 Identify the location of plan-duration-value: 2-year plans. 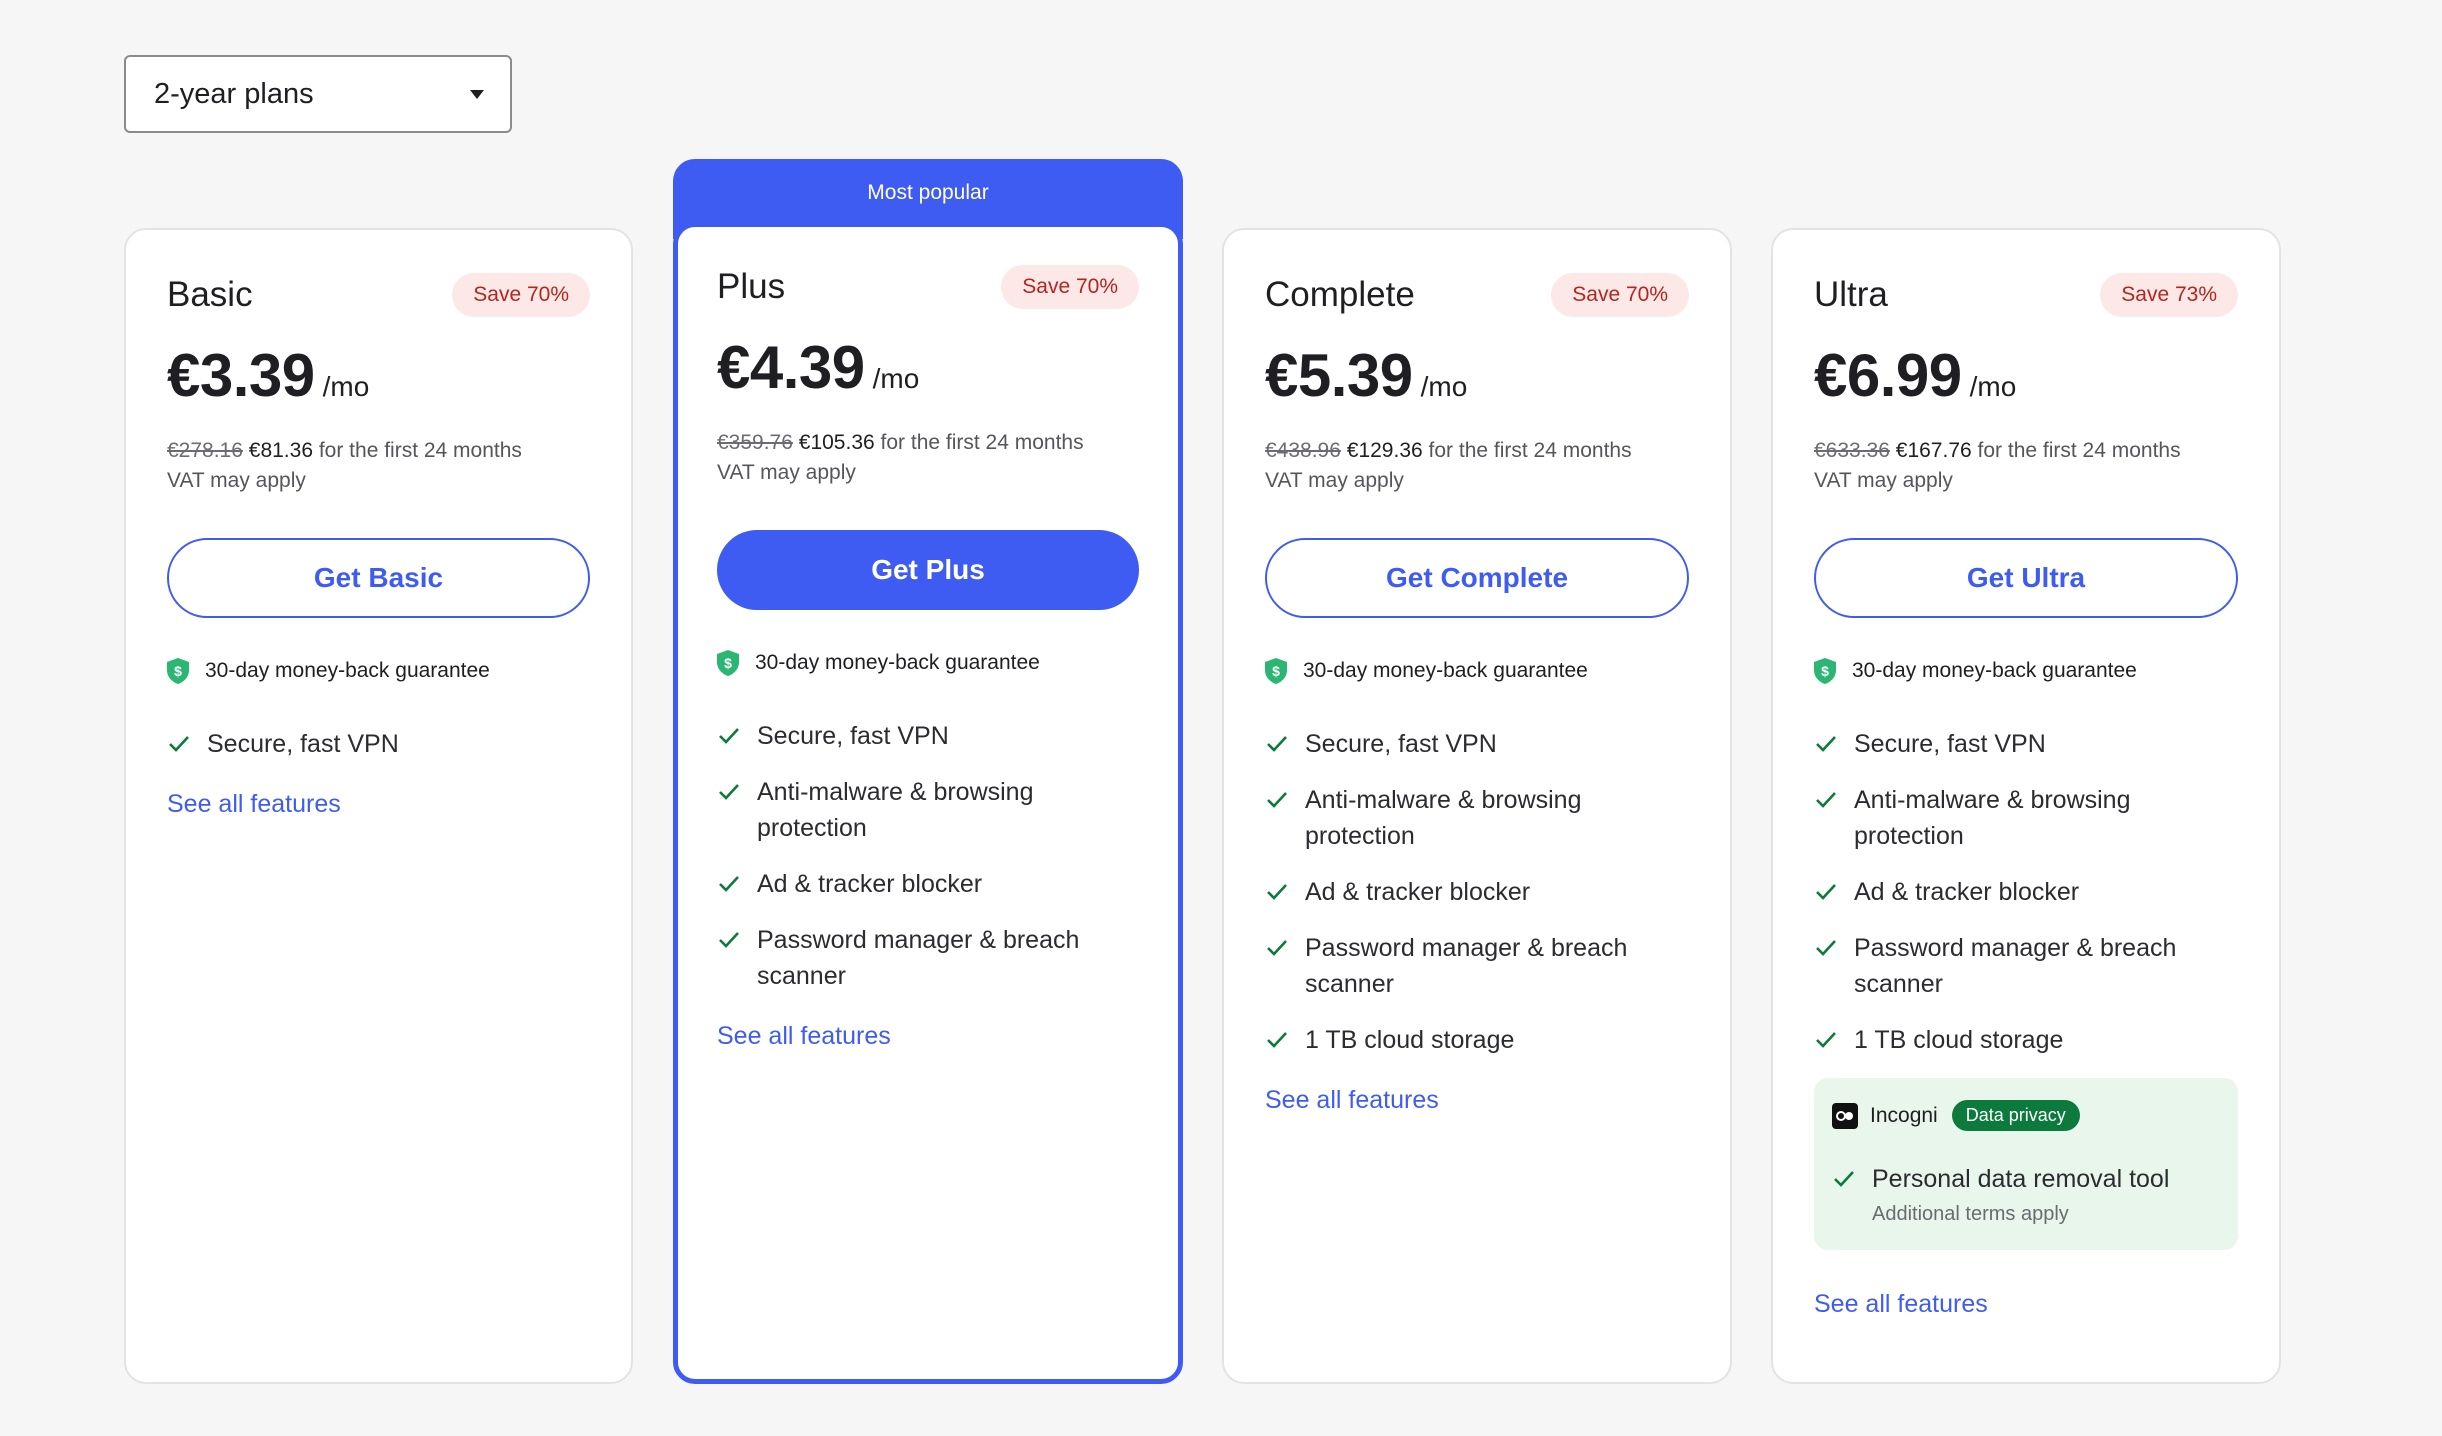
(234, 93).